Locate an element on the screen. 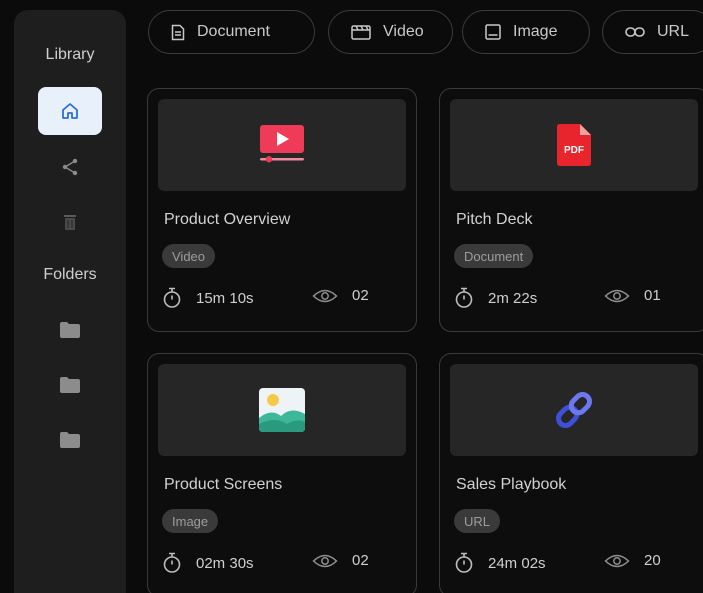  svg-text: PDF is located at coordinates (574, 150).